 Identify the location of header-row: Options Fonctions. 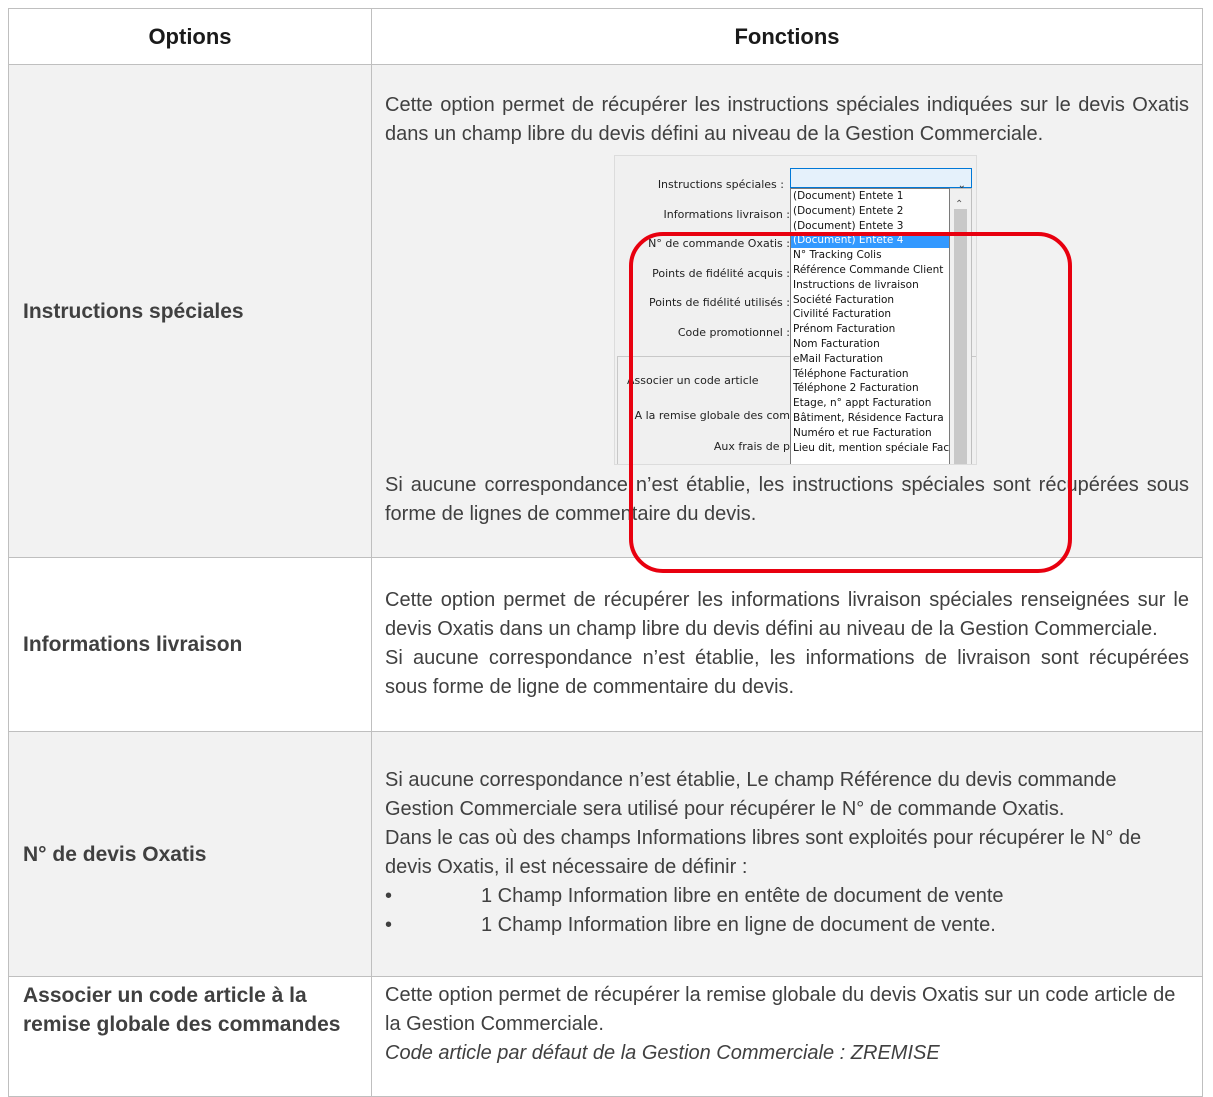
(605, 36).